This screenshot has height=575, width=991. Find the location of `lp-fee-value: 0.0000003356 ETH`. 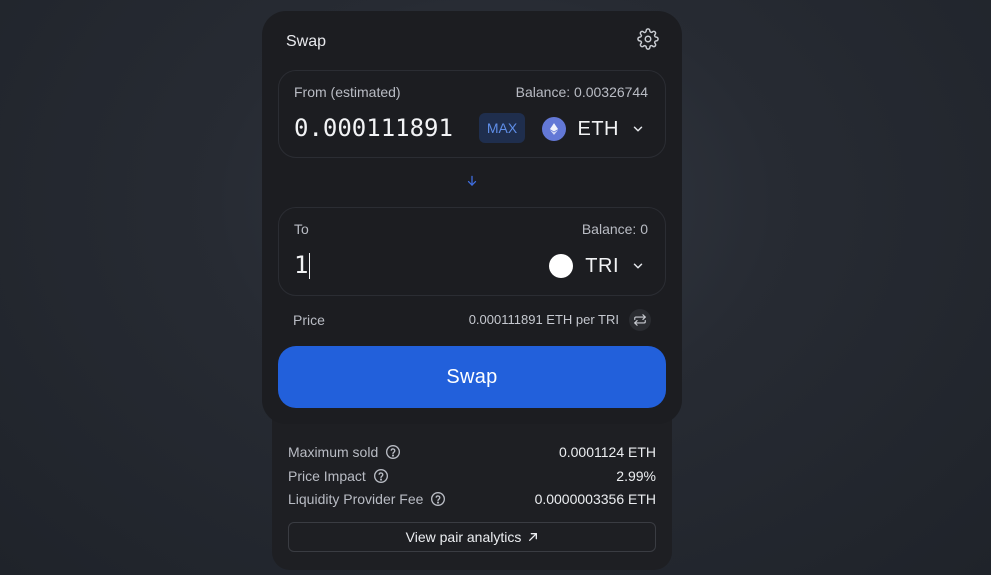

lp-fee-value: 0.0000003356 ETH is located at coordinates (595, 499).